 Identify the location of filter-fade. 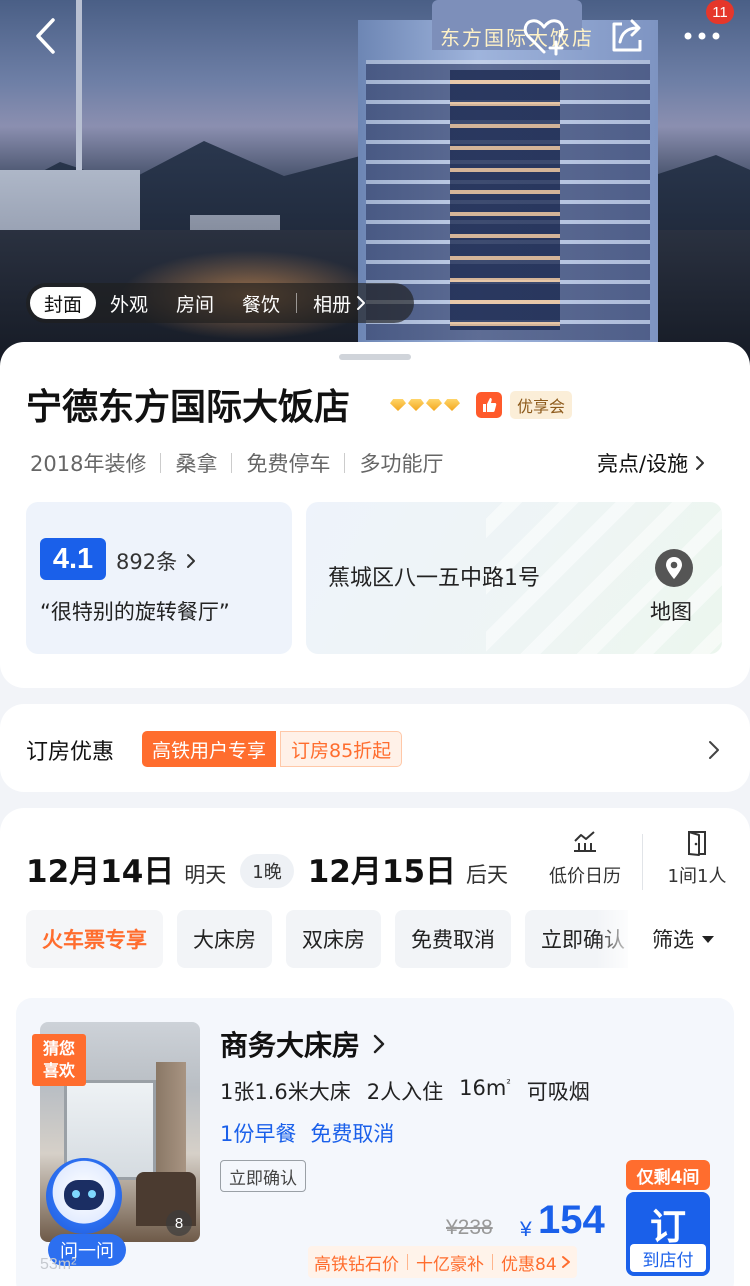
(616, 939).